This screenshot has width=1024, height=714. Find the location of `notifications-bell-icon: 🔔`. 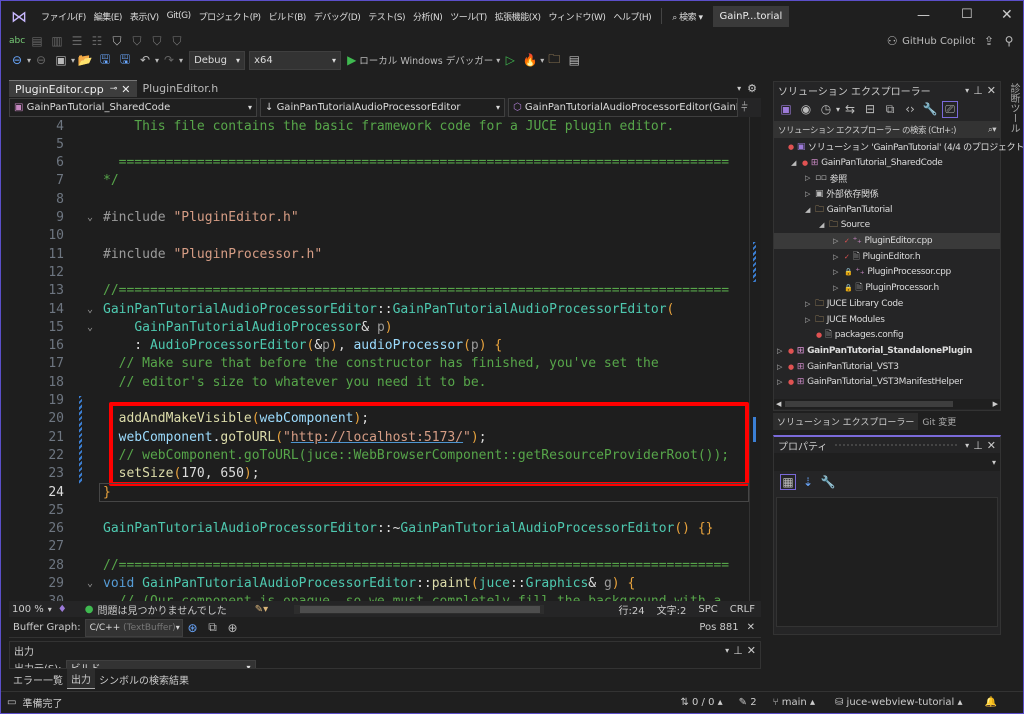

notifications-bell-icon: 🔔 is located at coordinates (991, 702).